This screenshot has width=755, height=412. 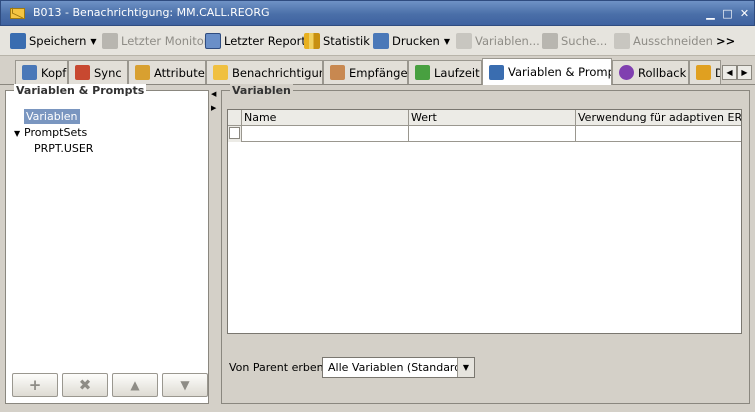 What do you see at coordinates (492, 134) in the screenshot?
I see `cell-wert` at bounding box center [492, 134].